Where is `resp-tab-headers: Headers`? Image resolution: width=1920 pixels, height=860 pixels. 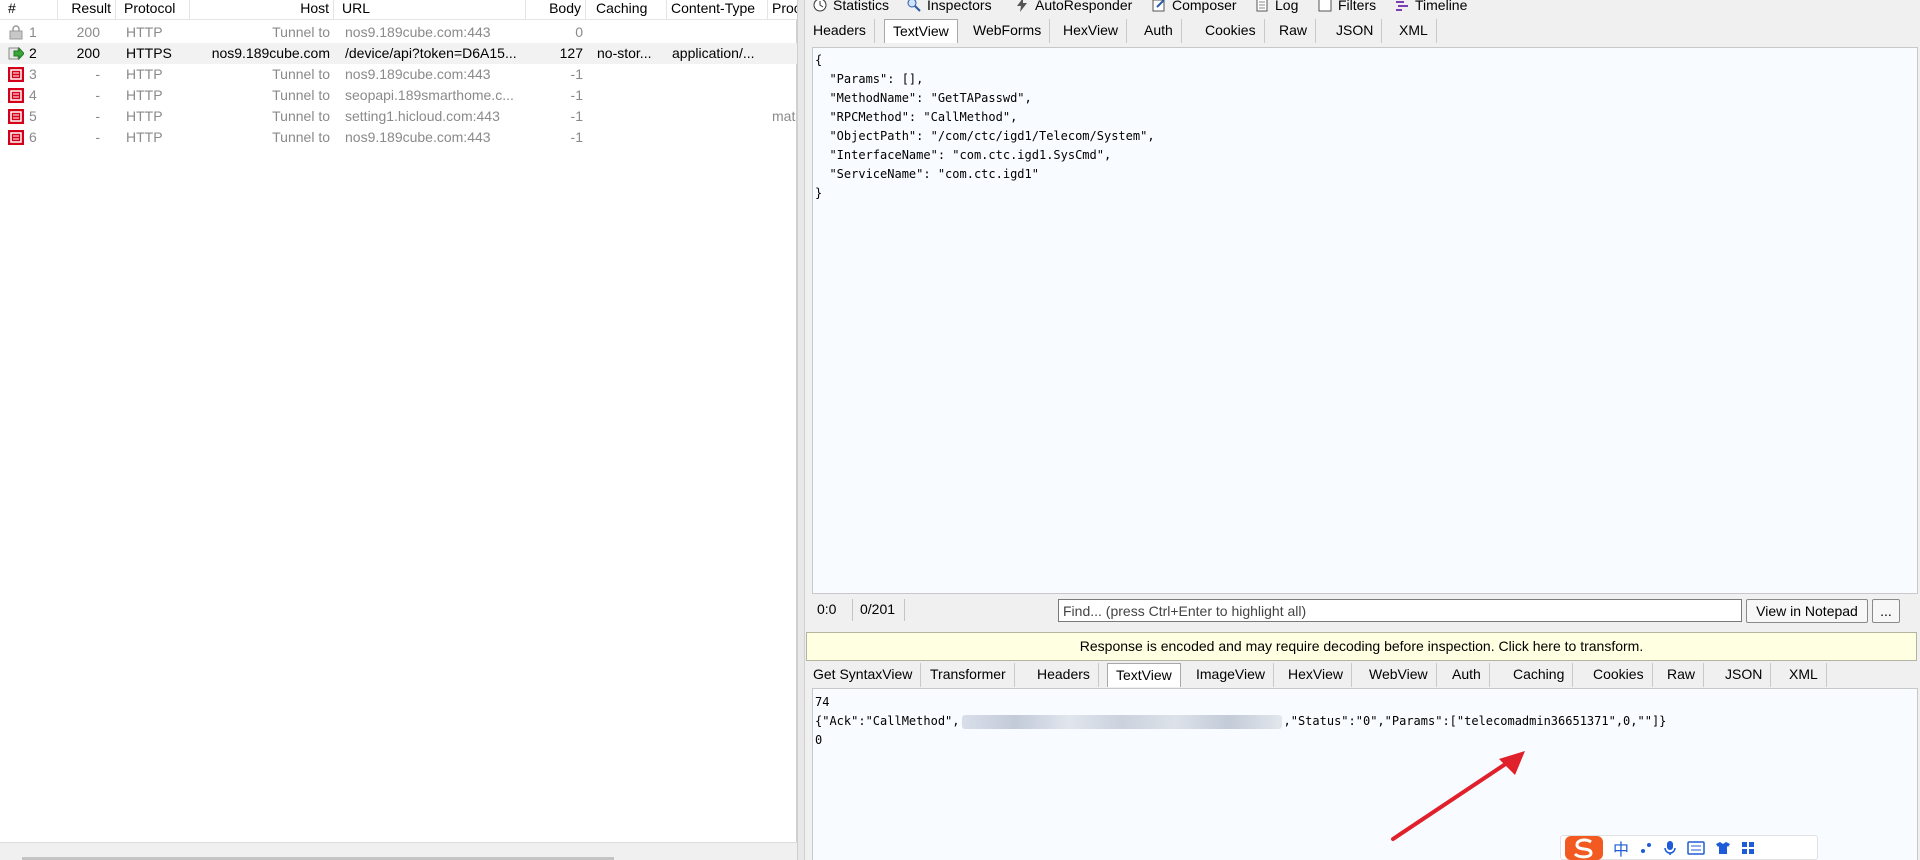 resp-tab-headers: Headers is located at coordinates (1064, 675).